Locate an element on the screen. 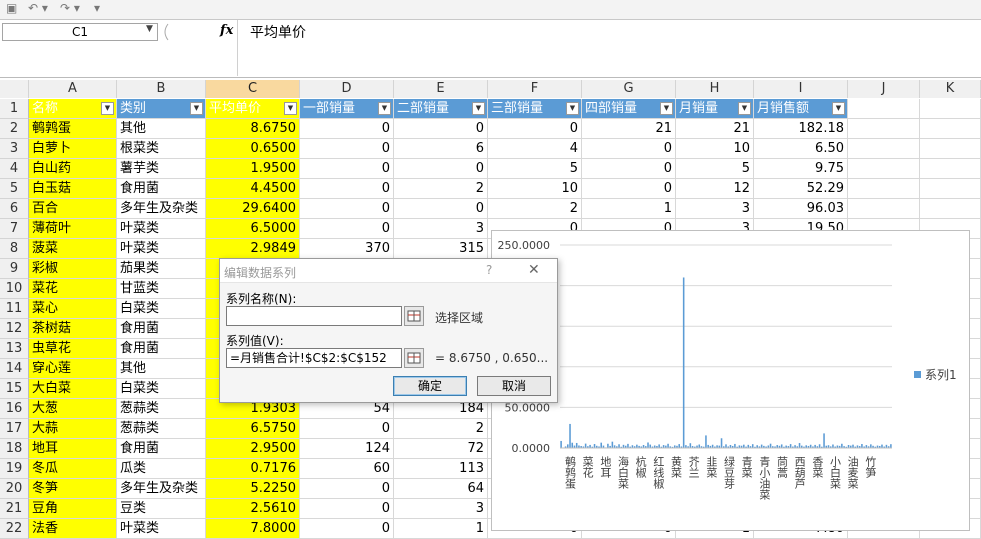 This screenshot has width=981, height=539. grid-cell: 葱蒜类 is located at coordinates (161, 409).